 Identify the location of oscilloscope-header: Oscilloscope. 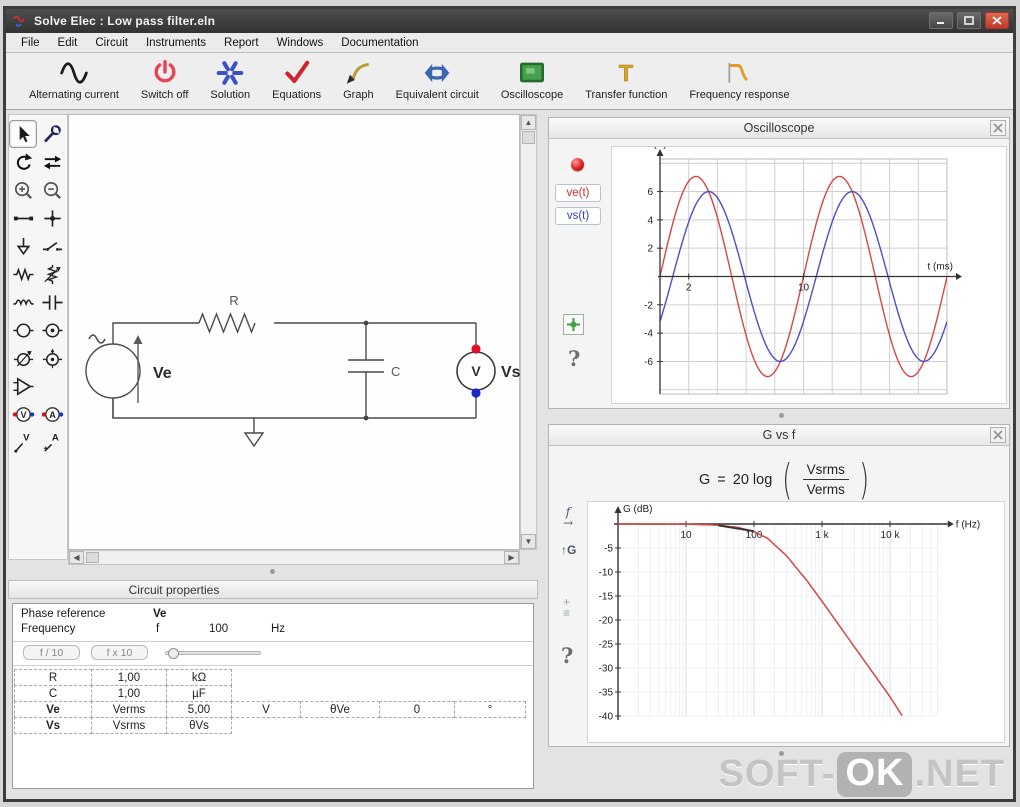
(779, 128).